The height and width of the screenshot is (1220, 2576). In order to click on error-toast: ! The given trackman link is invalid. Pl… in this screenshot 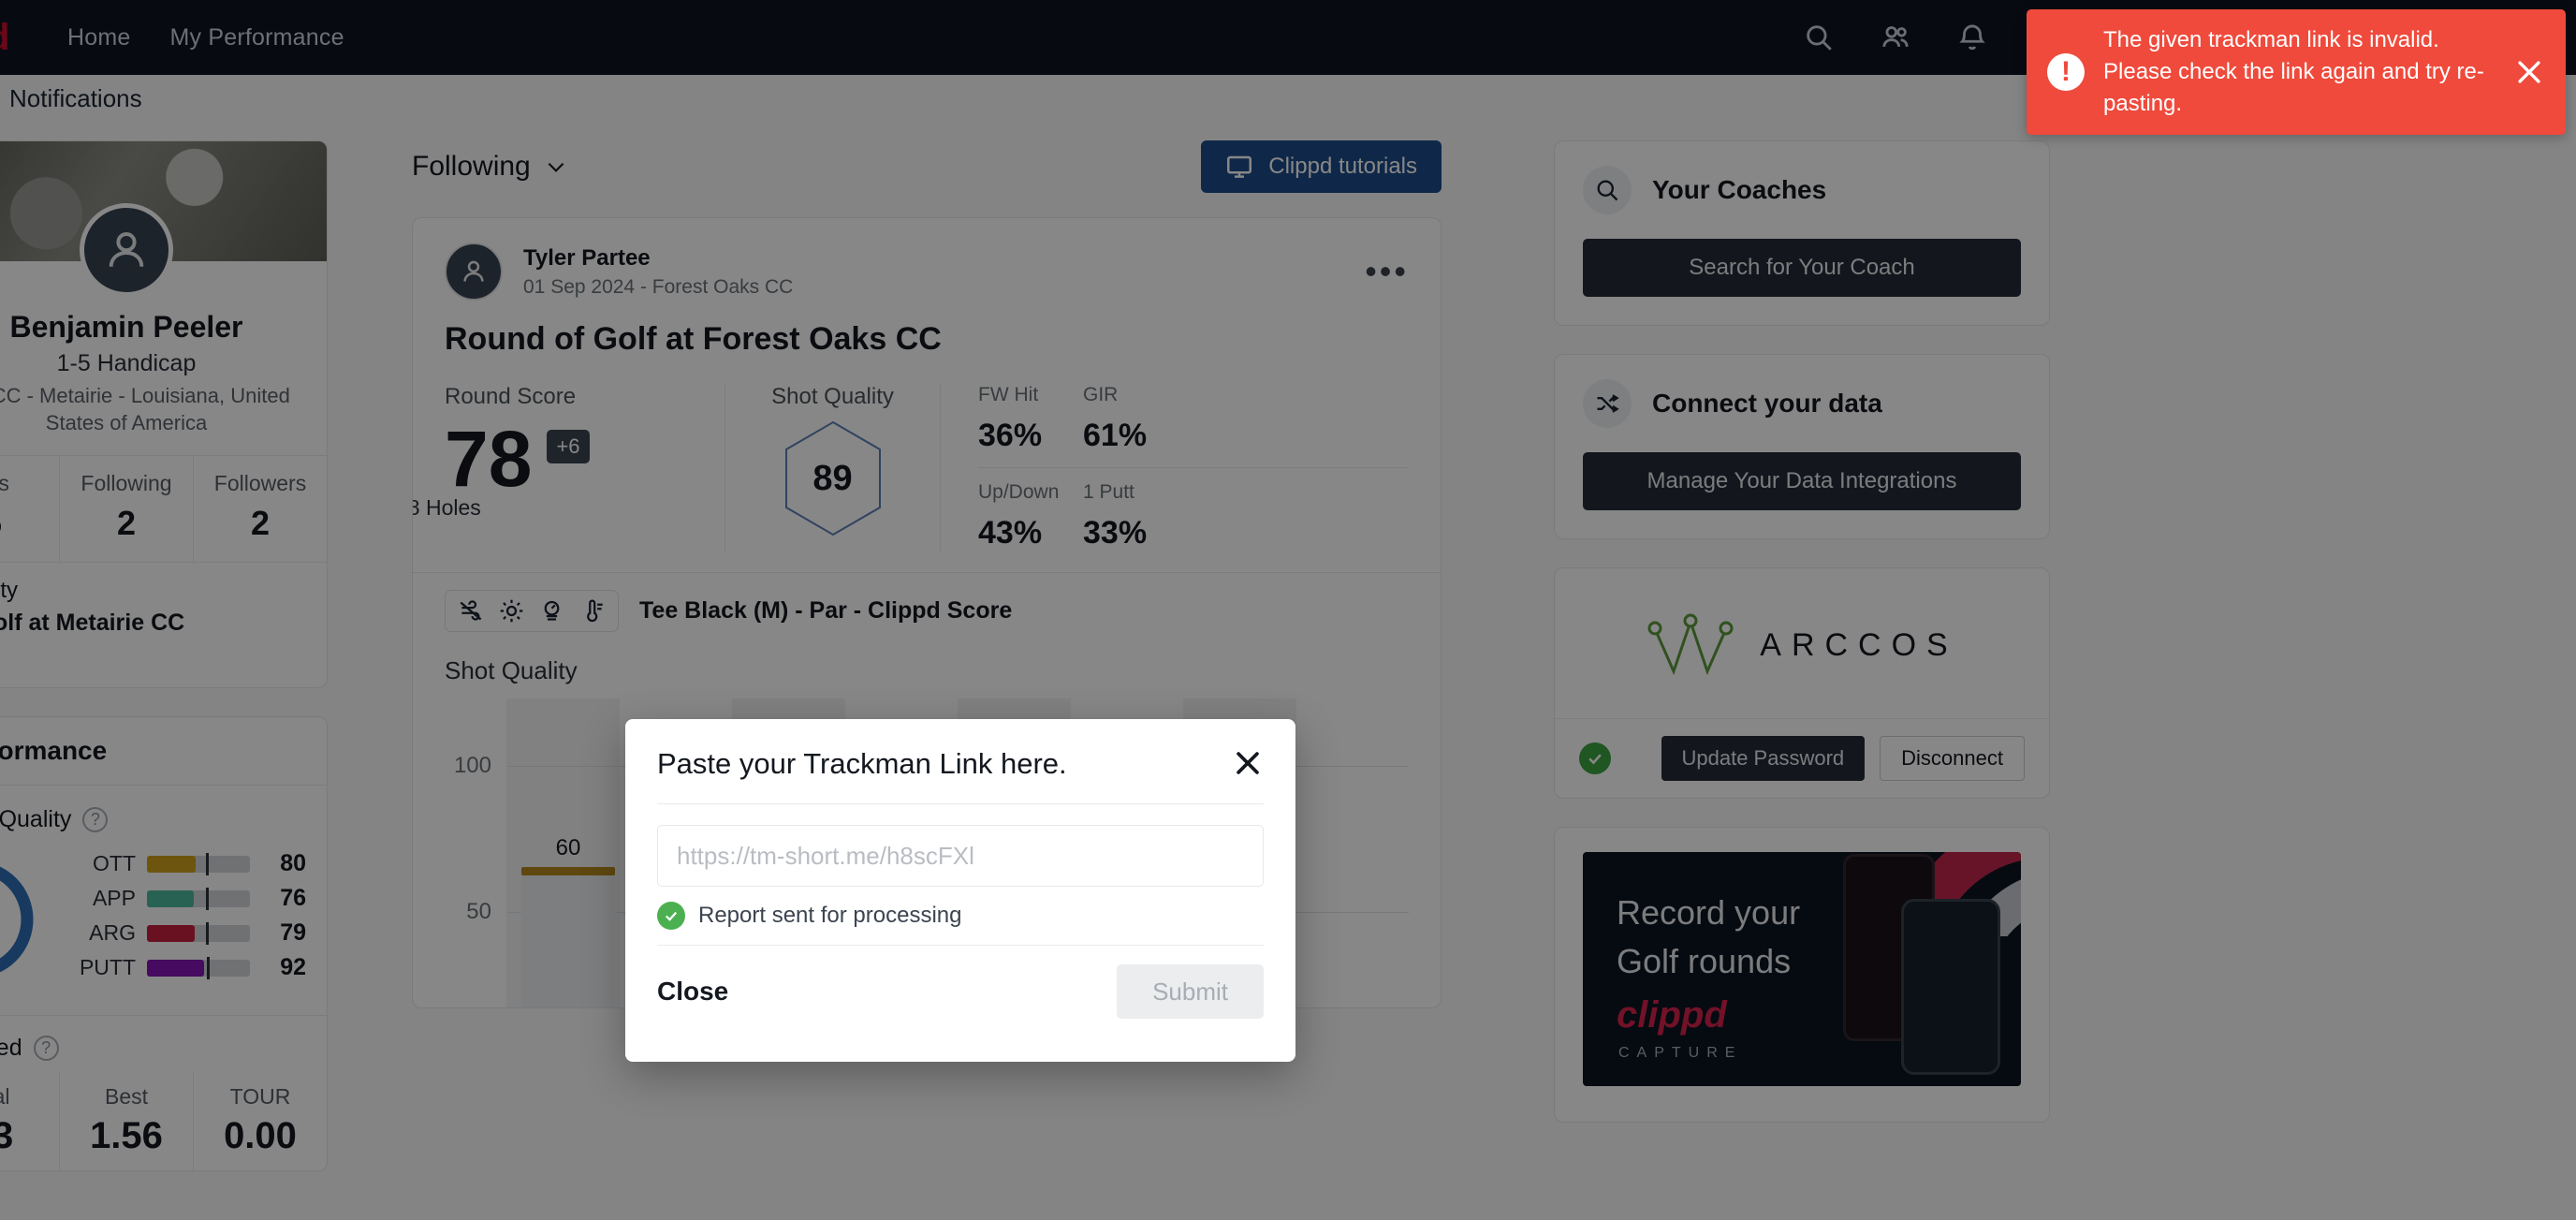, I will do `click(2296, 72)`.